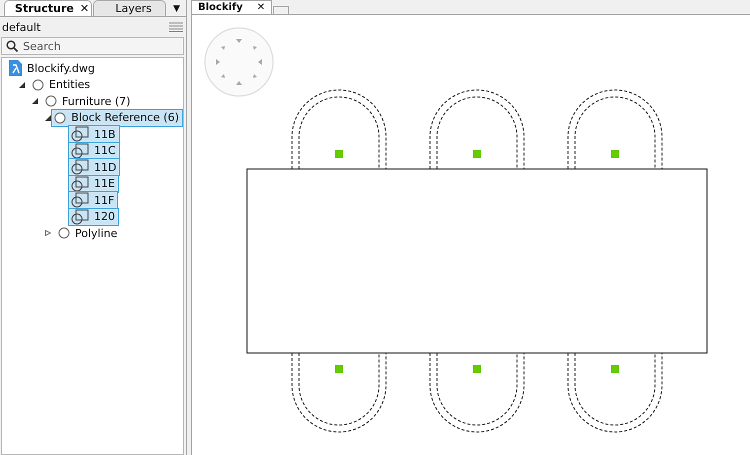 Image resolution: width=750 pixels, height=455 pixels. What do you see at coordinates (117, 117) in the screenshot?
I see `tree-item: Block Reference (6)` at bounding box center [117, 117].